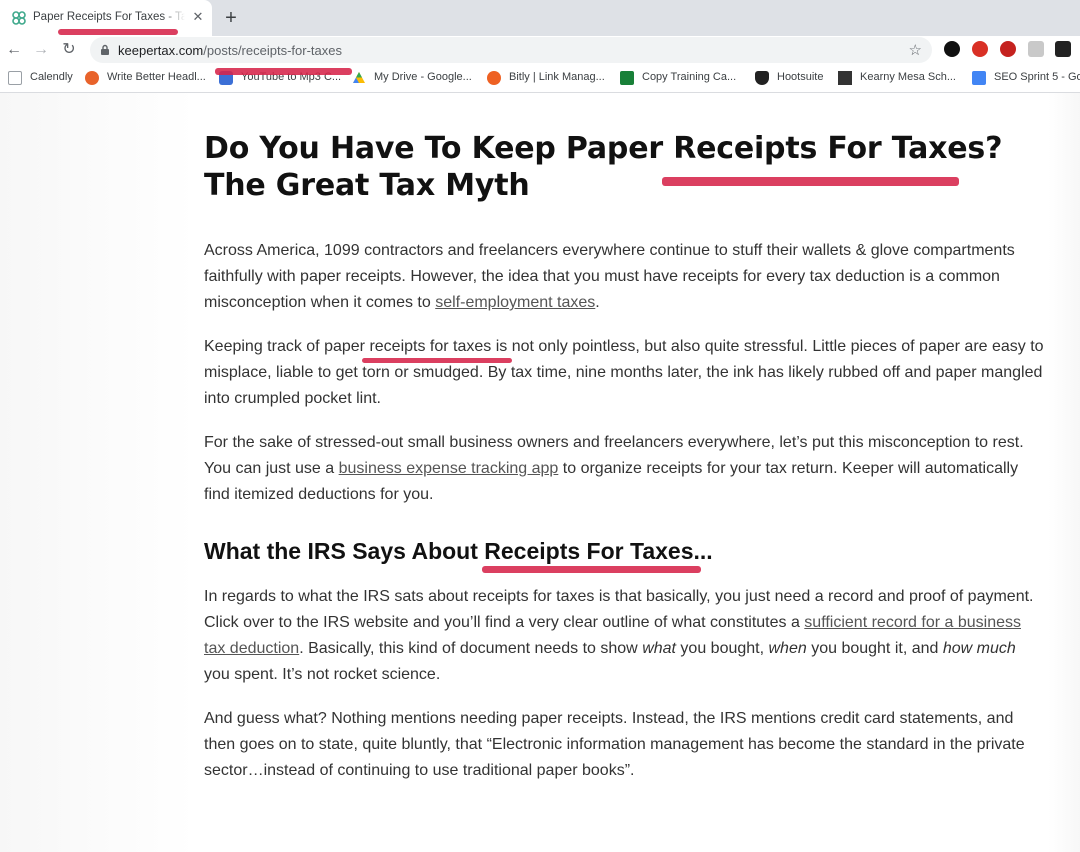  What do you see at coordinates (283, 71) in the screenshot?
I see `bookmark-scribble` at bounding box center [283, 71].